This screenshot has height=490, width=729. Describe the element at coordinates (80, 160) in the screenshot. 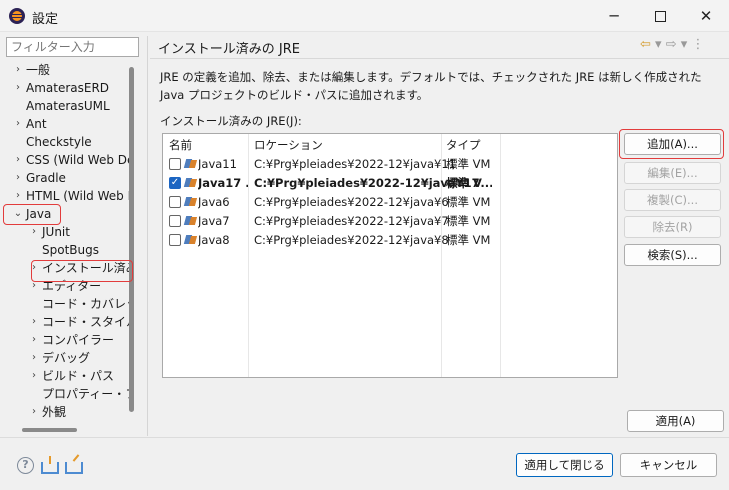

I see `tree-item-label: CSS (Wild Web De` at that location.